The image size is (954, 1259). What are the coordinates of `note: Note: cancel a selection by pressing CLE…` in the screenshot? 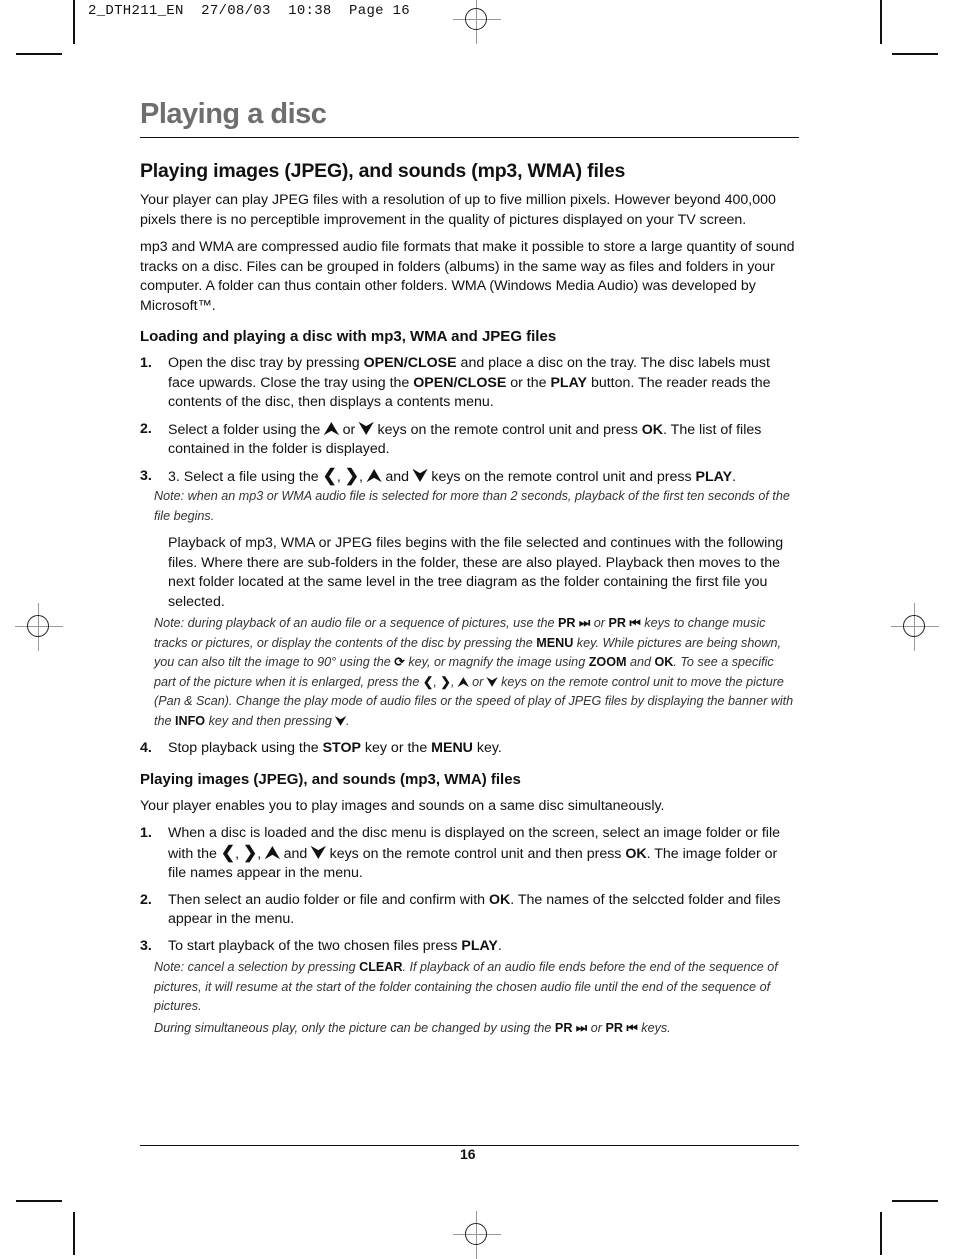 It's located at (466, 986).